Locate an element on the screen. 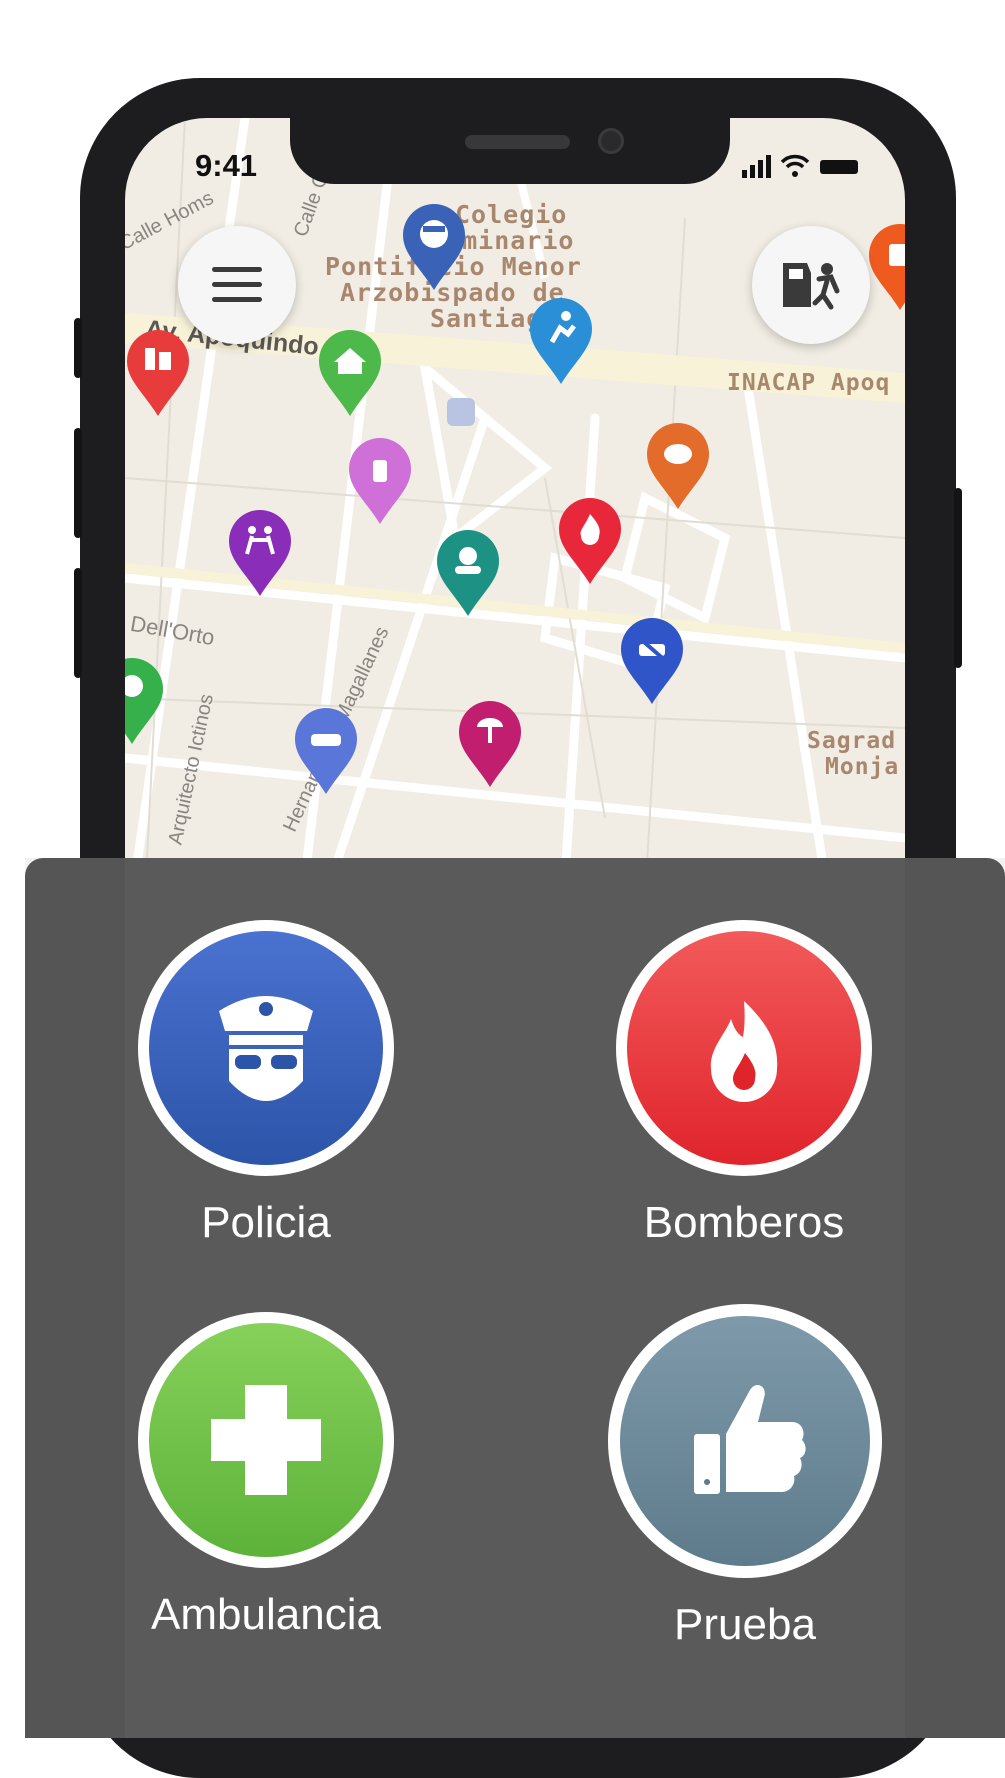 The height and width of the screenshot is (1778, 1005). hamburger-icon is located at coordinates (237, 284).